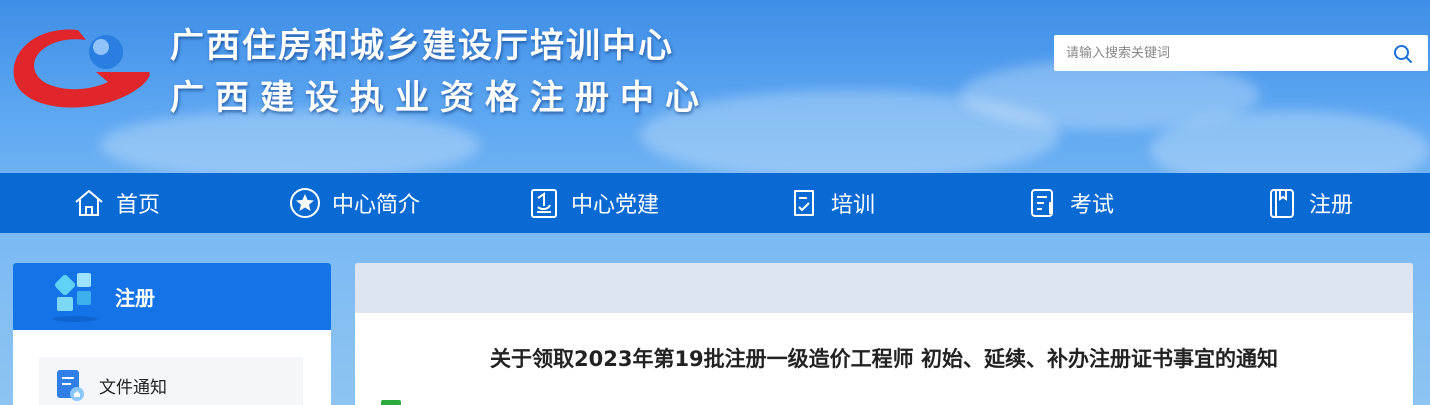 The image size is (1430, 405). I want to click on nav-item-training: 培训, so click(831, 203).